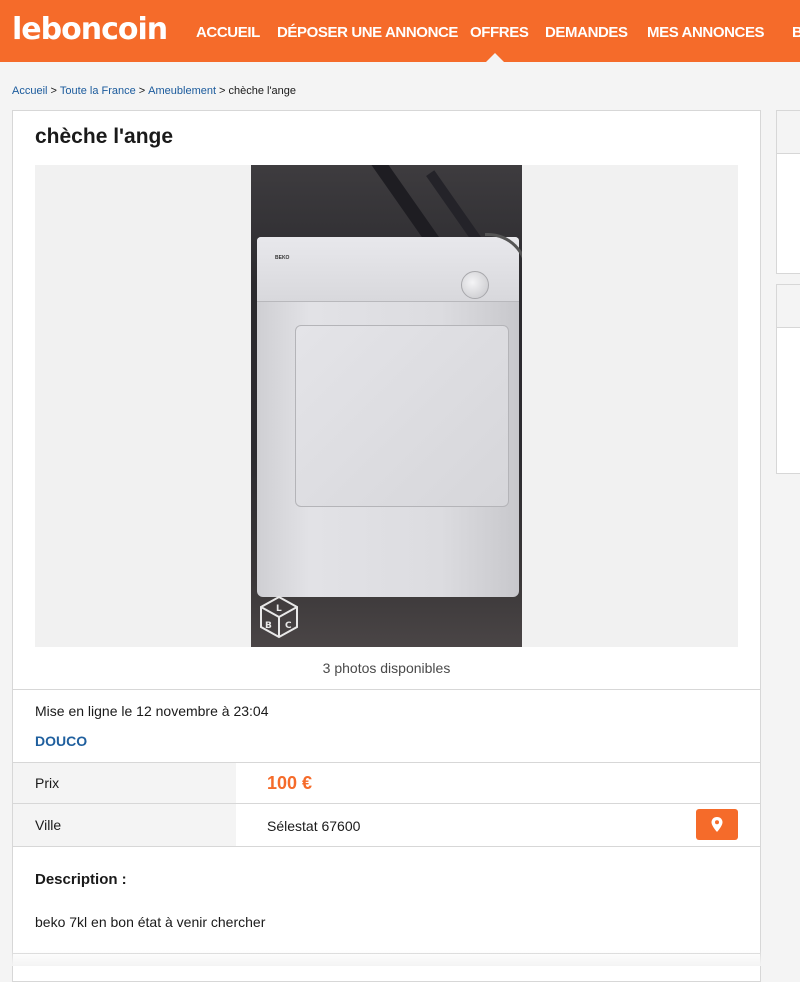  What do you see at coordinates (61, 741) in the screenshot?
I see `seller-name-link: DOUCO` at bounding box center [61, 741].